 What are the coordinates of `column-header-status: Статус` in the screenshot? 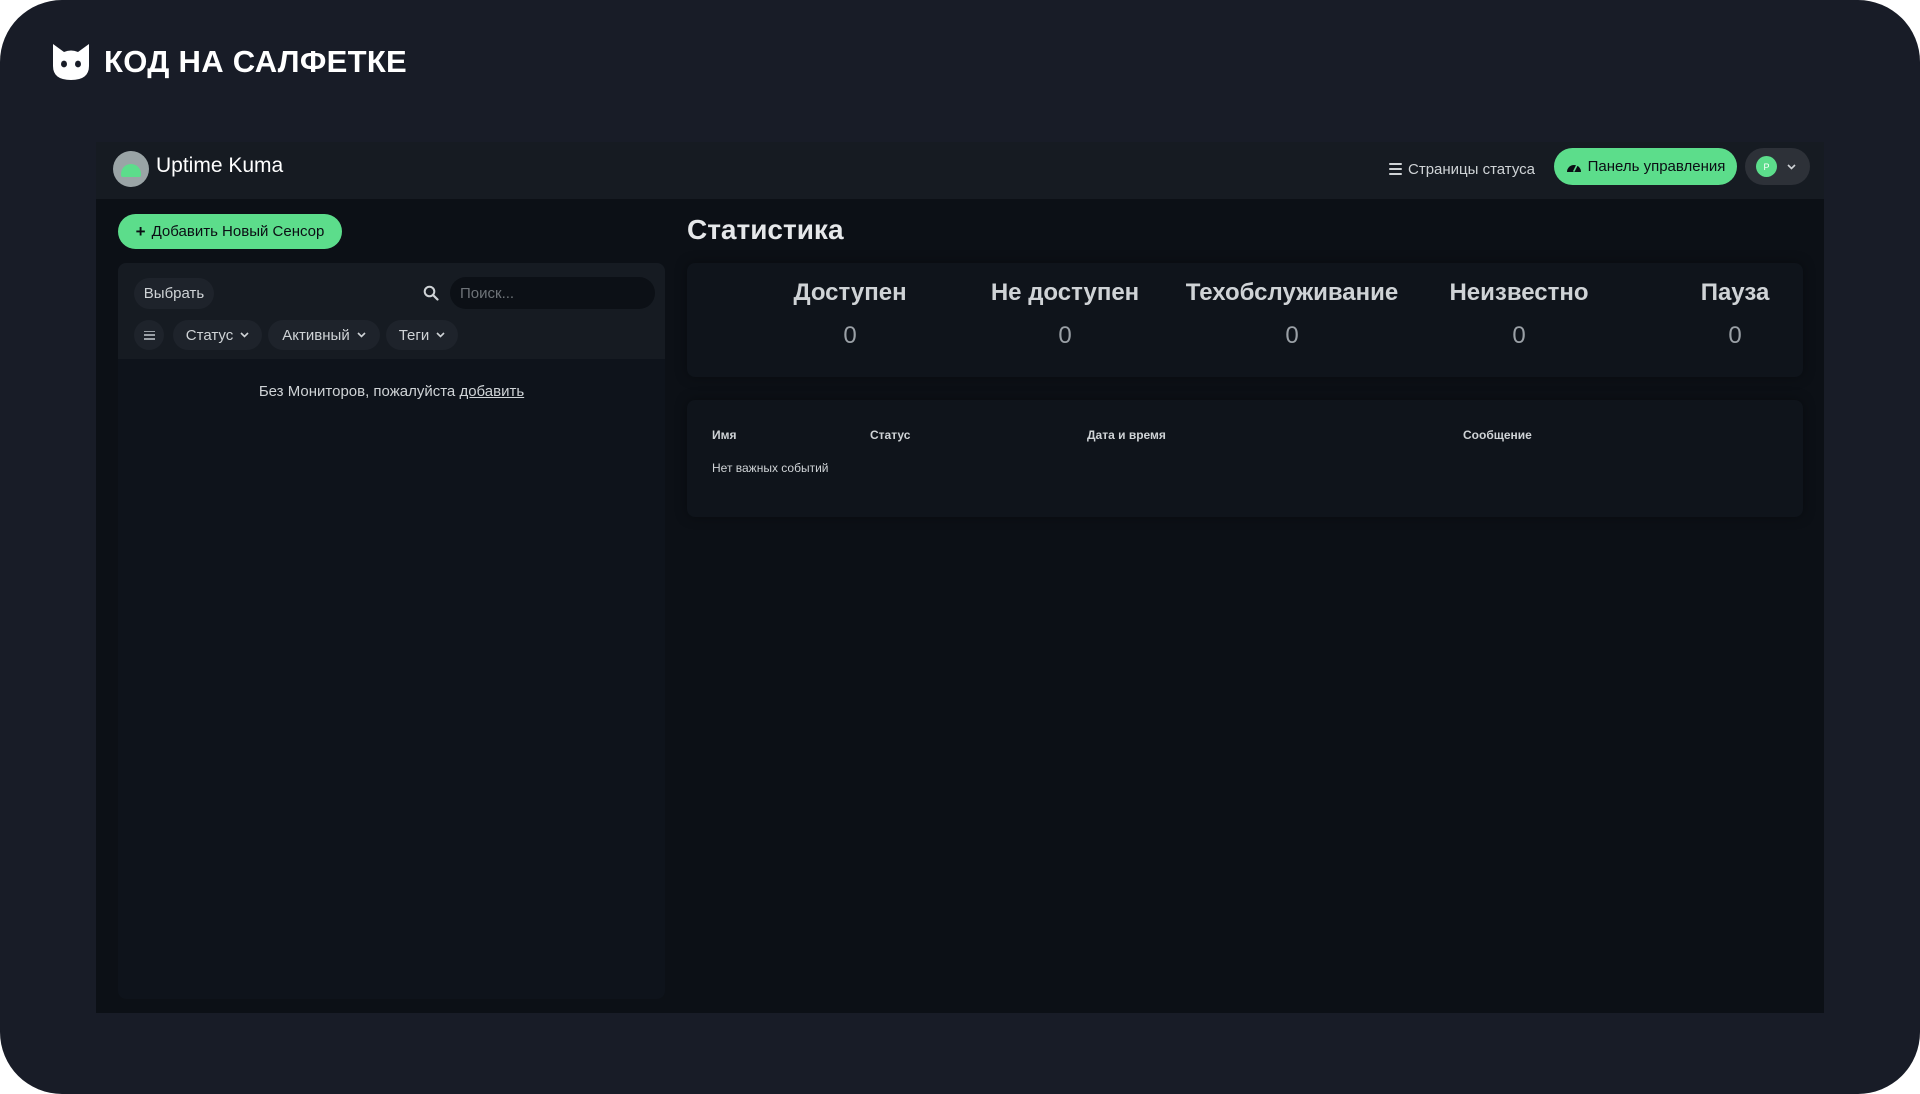 It's located at (890, 435).